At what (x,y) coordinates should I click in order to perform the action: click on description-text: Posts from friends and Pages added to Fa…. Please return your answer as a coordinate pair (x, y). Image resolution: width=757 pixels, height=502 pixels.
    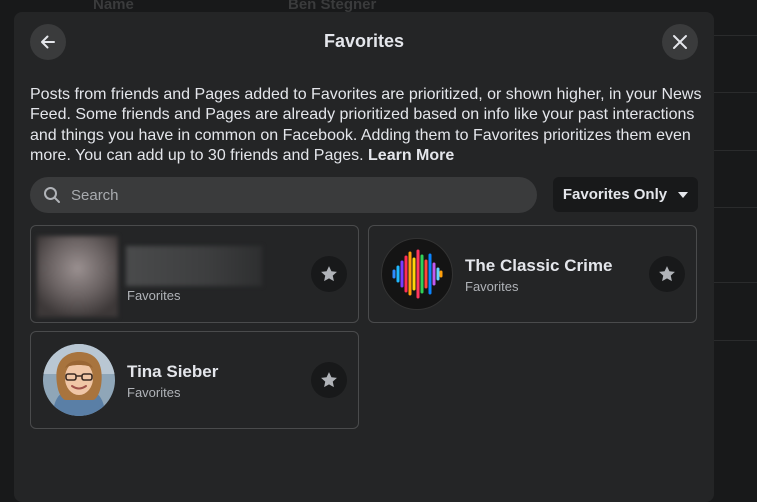
    Looking at the image, I should click on (366, 125).